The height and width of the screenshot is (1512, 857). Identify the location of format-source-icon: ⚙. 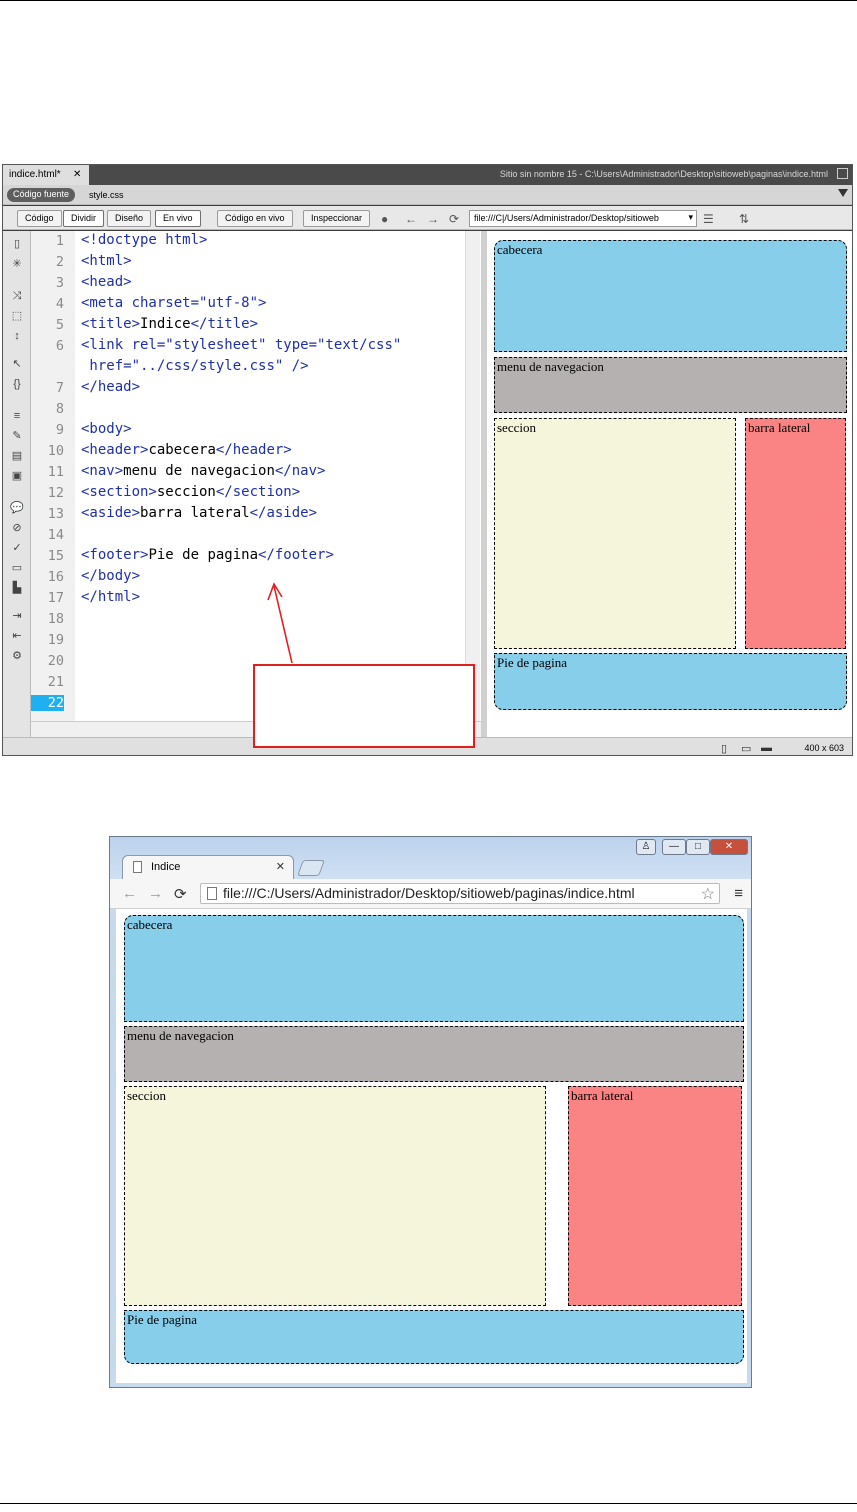
(17, 656).